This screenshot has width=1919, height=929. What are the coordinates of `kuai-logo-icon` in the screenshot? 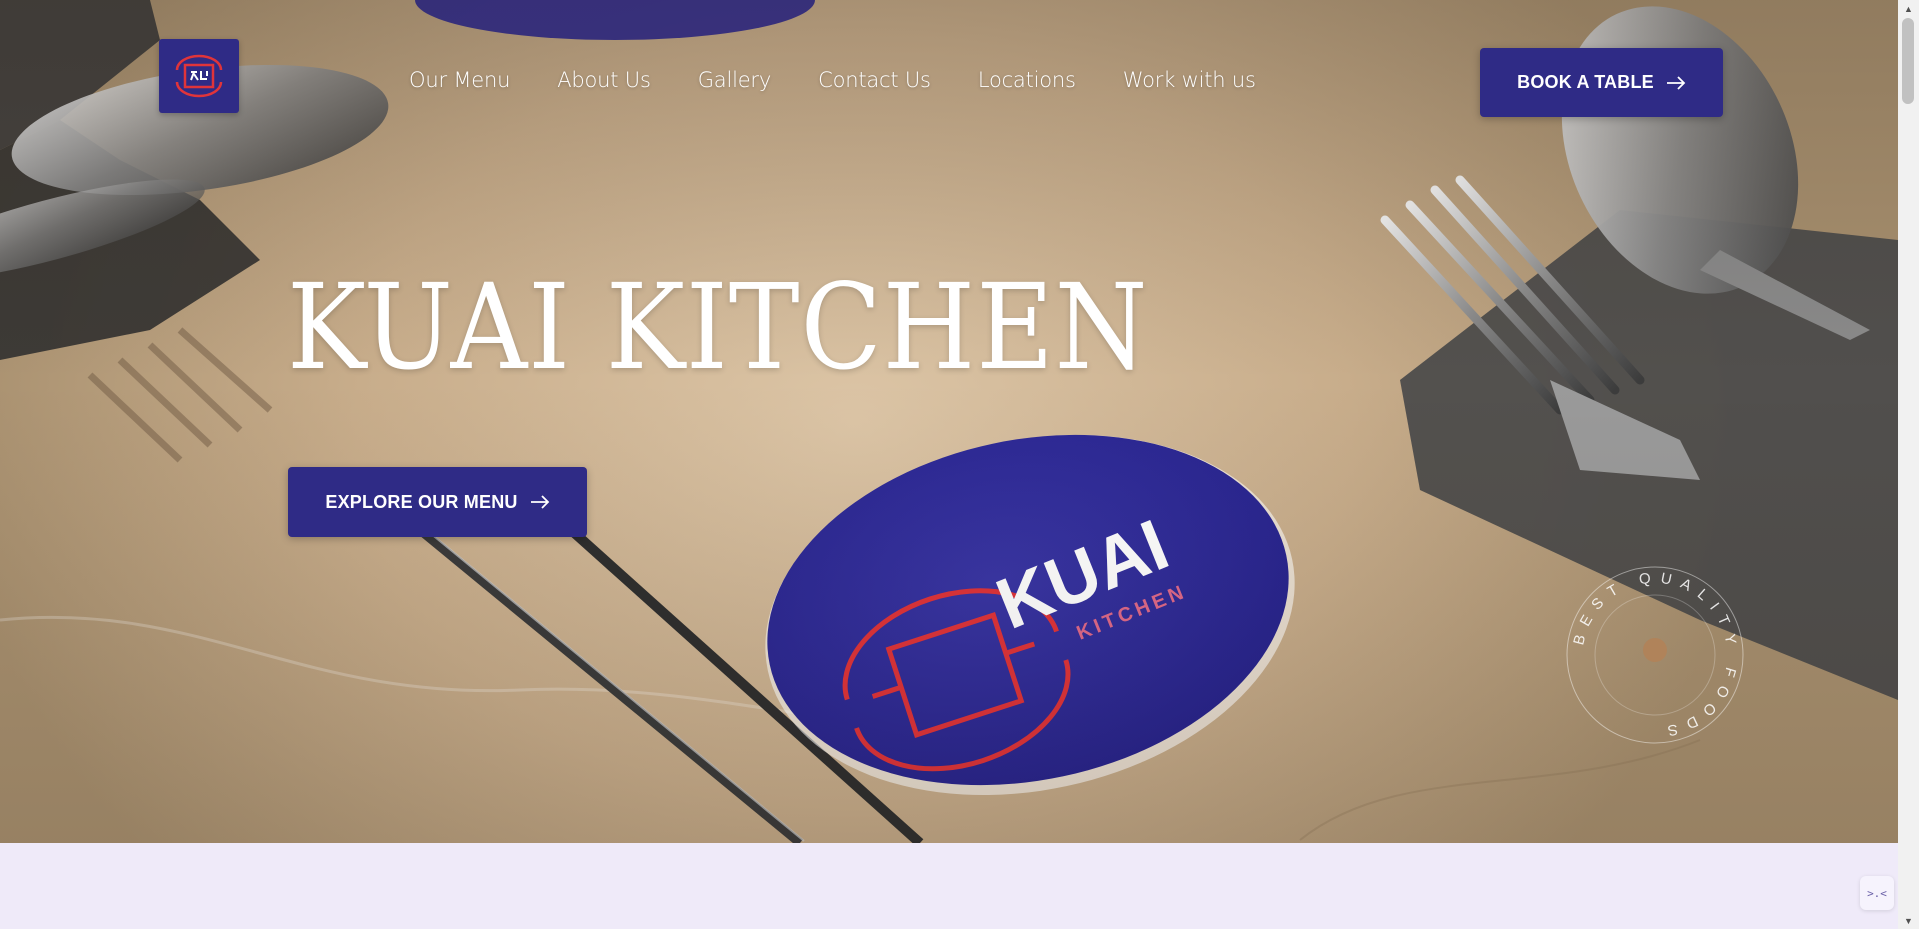 It's located at (199, 76).